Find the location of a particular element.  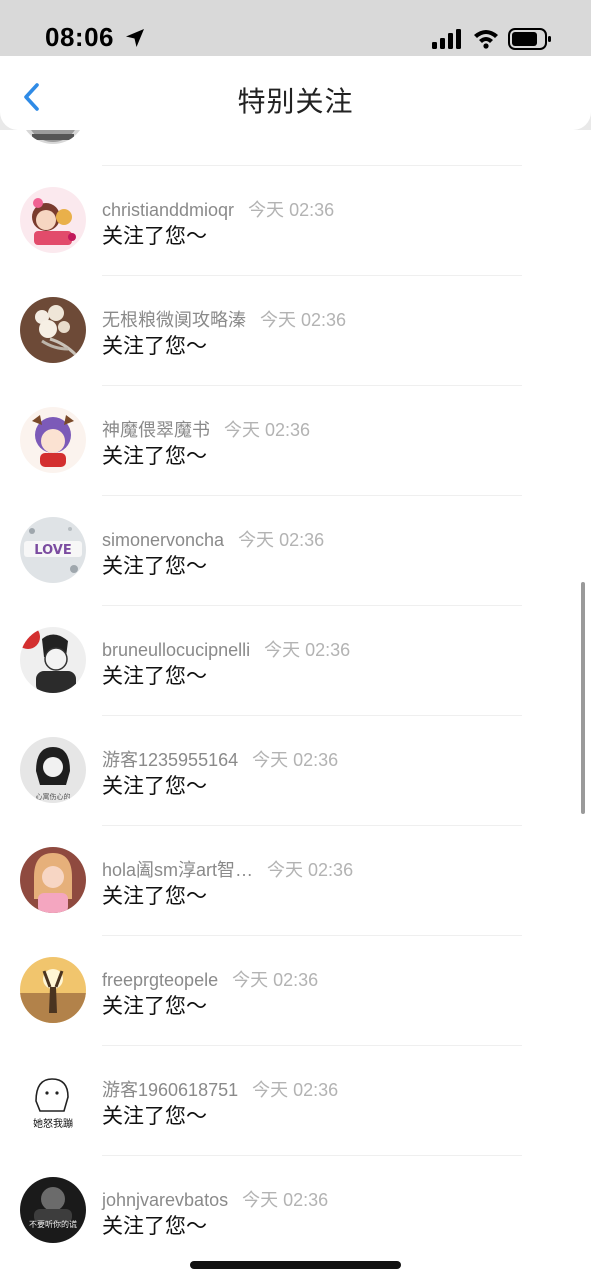

list-item: christianddmioqr 今天 02:36 关注了您～ is located at coordinates (295, 220).